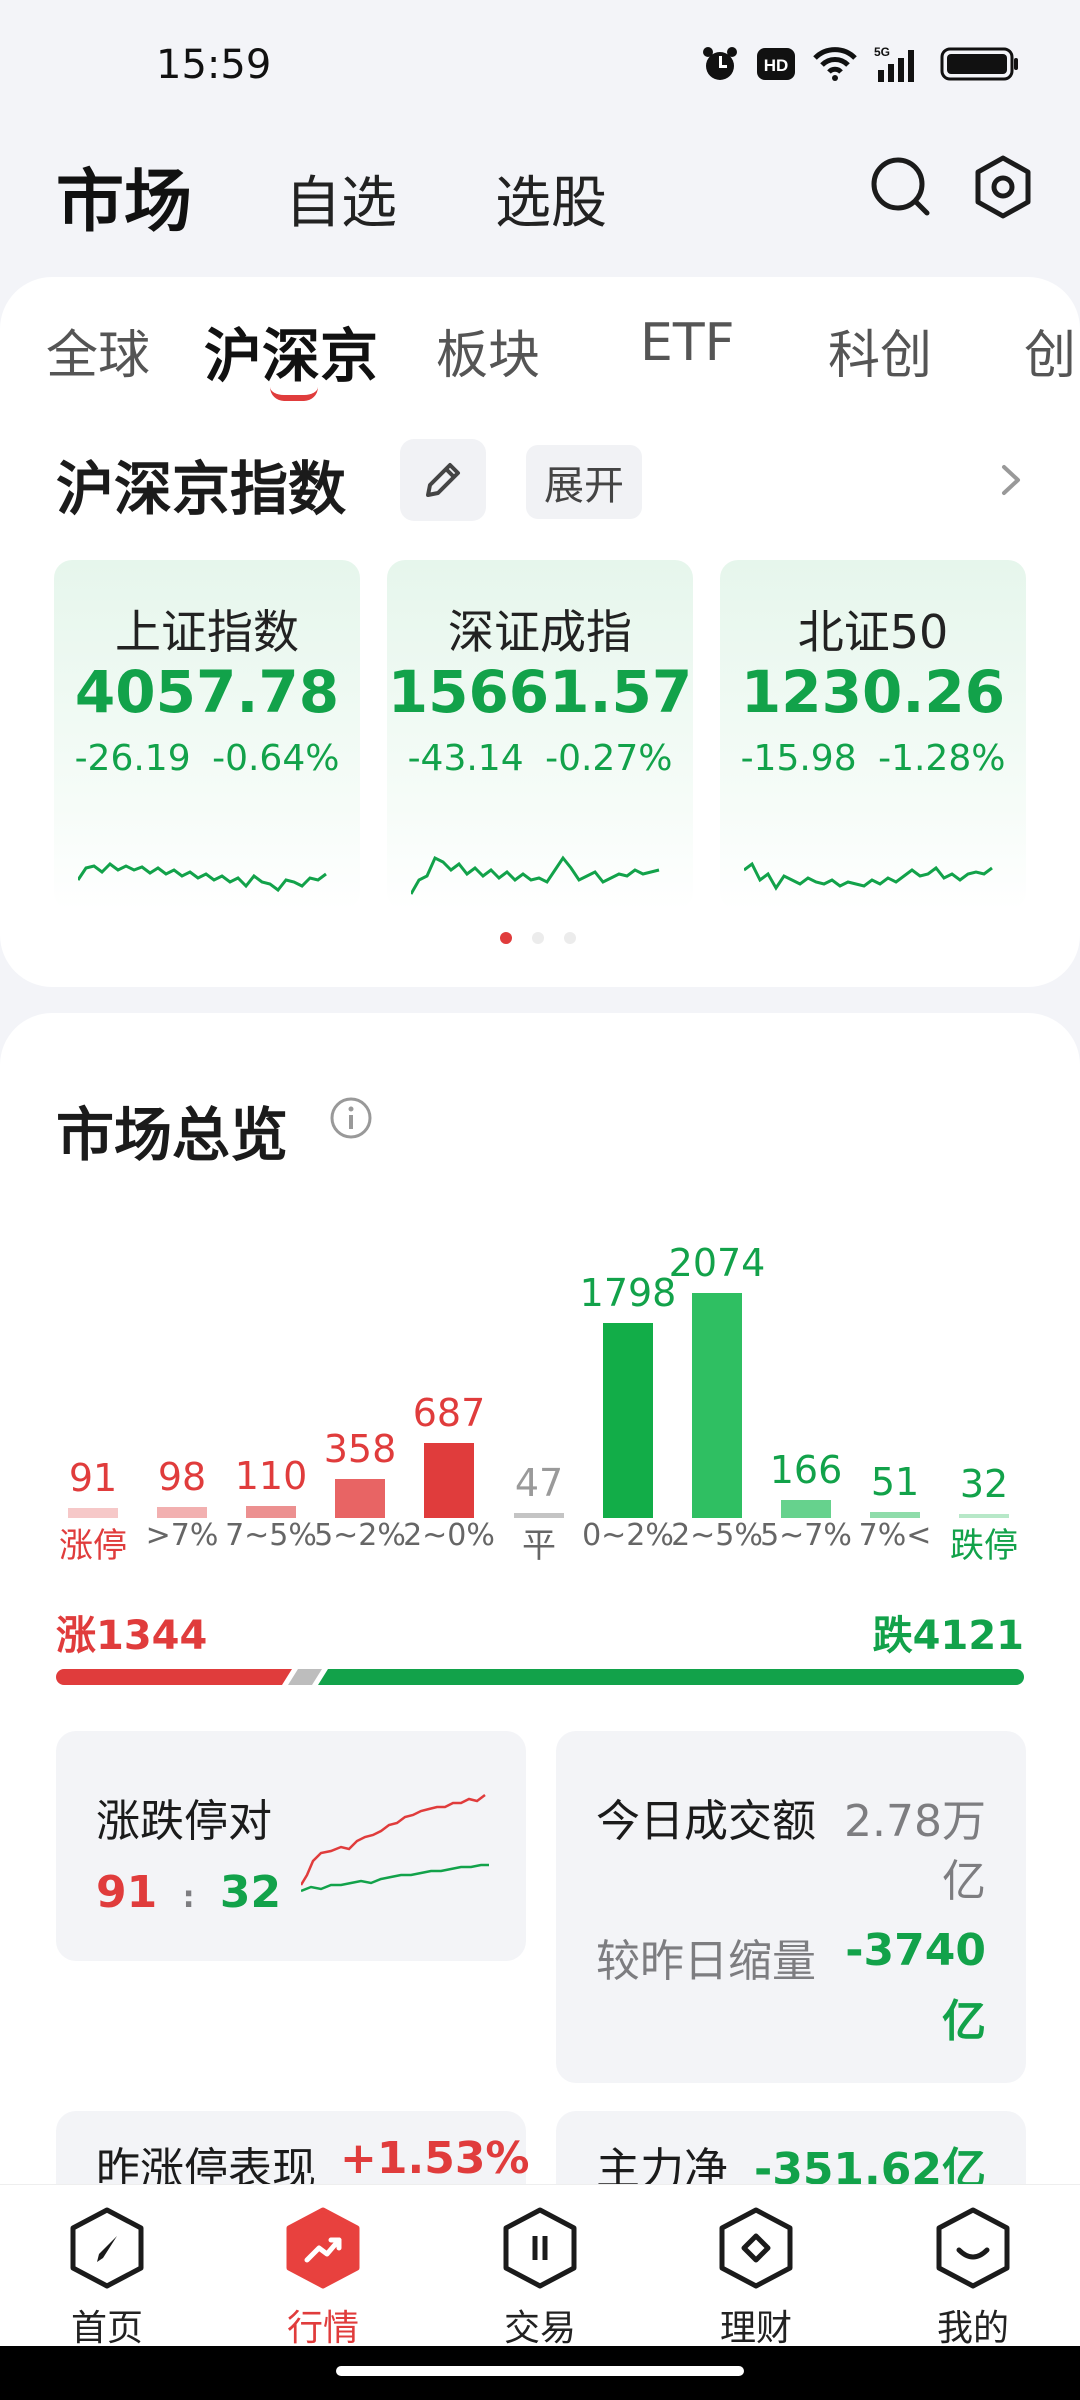 The height and width of the screenshot is (2400, 1080). What do you see at coordinates (182, 1535) in the screenshot?
I see `bar-category-label: >7%` at bounding box center [182, 1535].